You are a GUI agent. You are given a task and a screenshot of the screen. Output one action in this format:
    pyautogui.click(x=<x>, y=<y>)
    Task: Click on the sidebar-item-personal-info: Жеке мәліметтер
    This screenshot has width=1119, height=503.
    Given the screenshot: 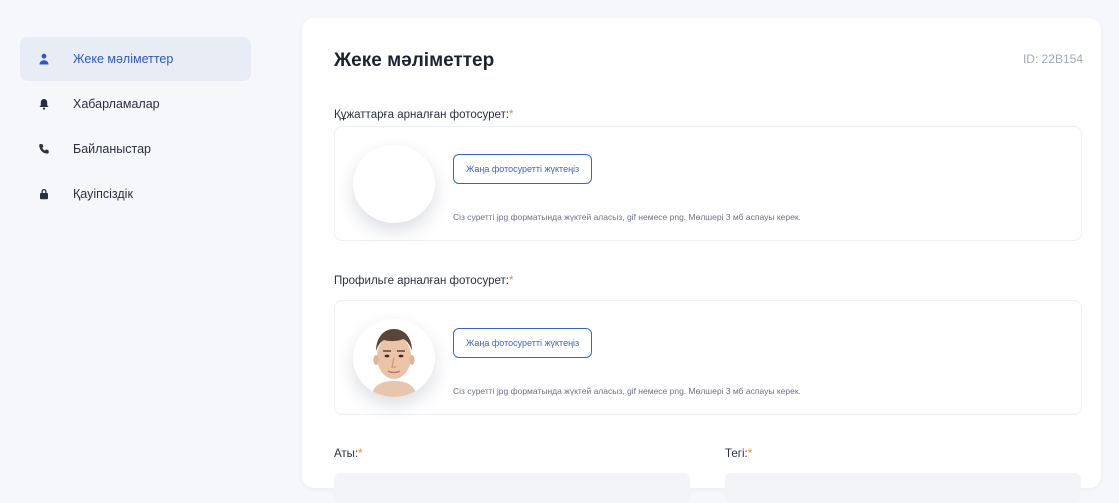 What is the action you would take?
    pyautogui.click(x=135, y=59)
    